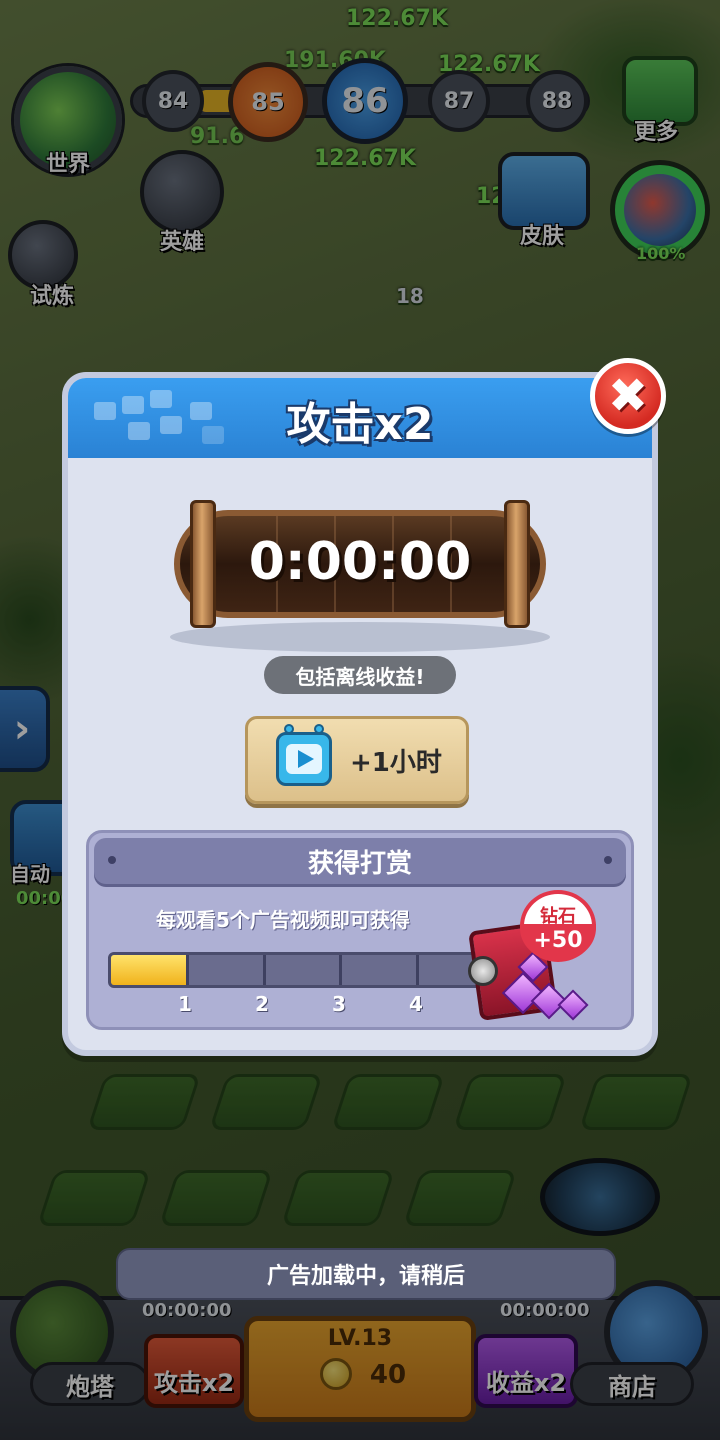 Image resolution: width=720 pixels, height=1440 pixels. I want to click on close-button: ✖, so click(628, 396).